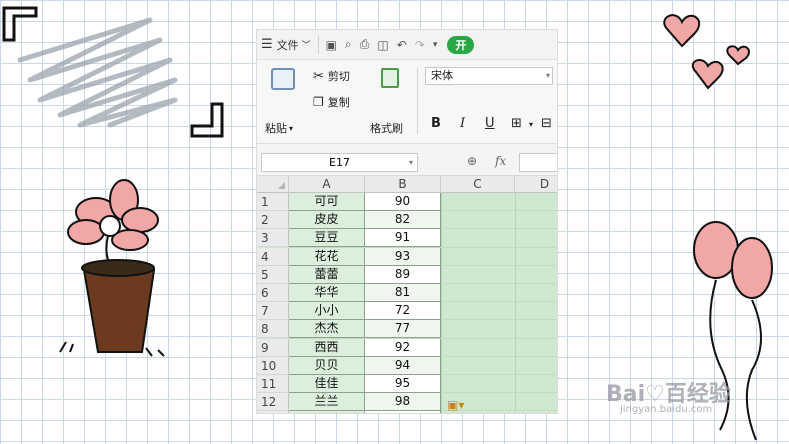 The image size is (789, 444). What do you see at coordinates (273, 311) in the screenshot?
I see `row-header: 7` at bounding box center [273, 311].